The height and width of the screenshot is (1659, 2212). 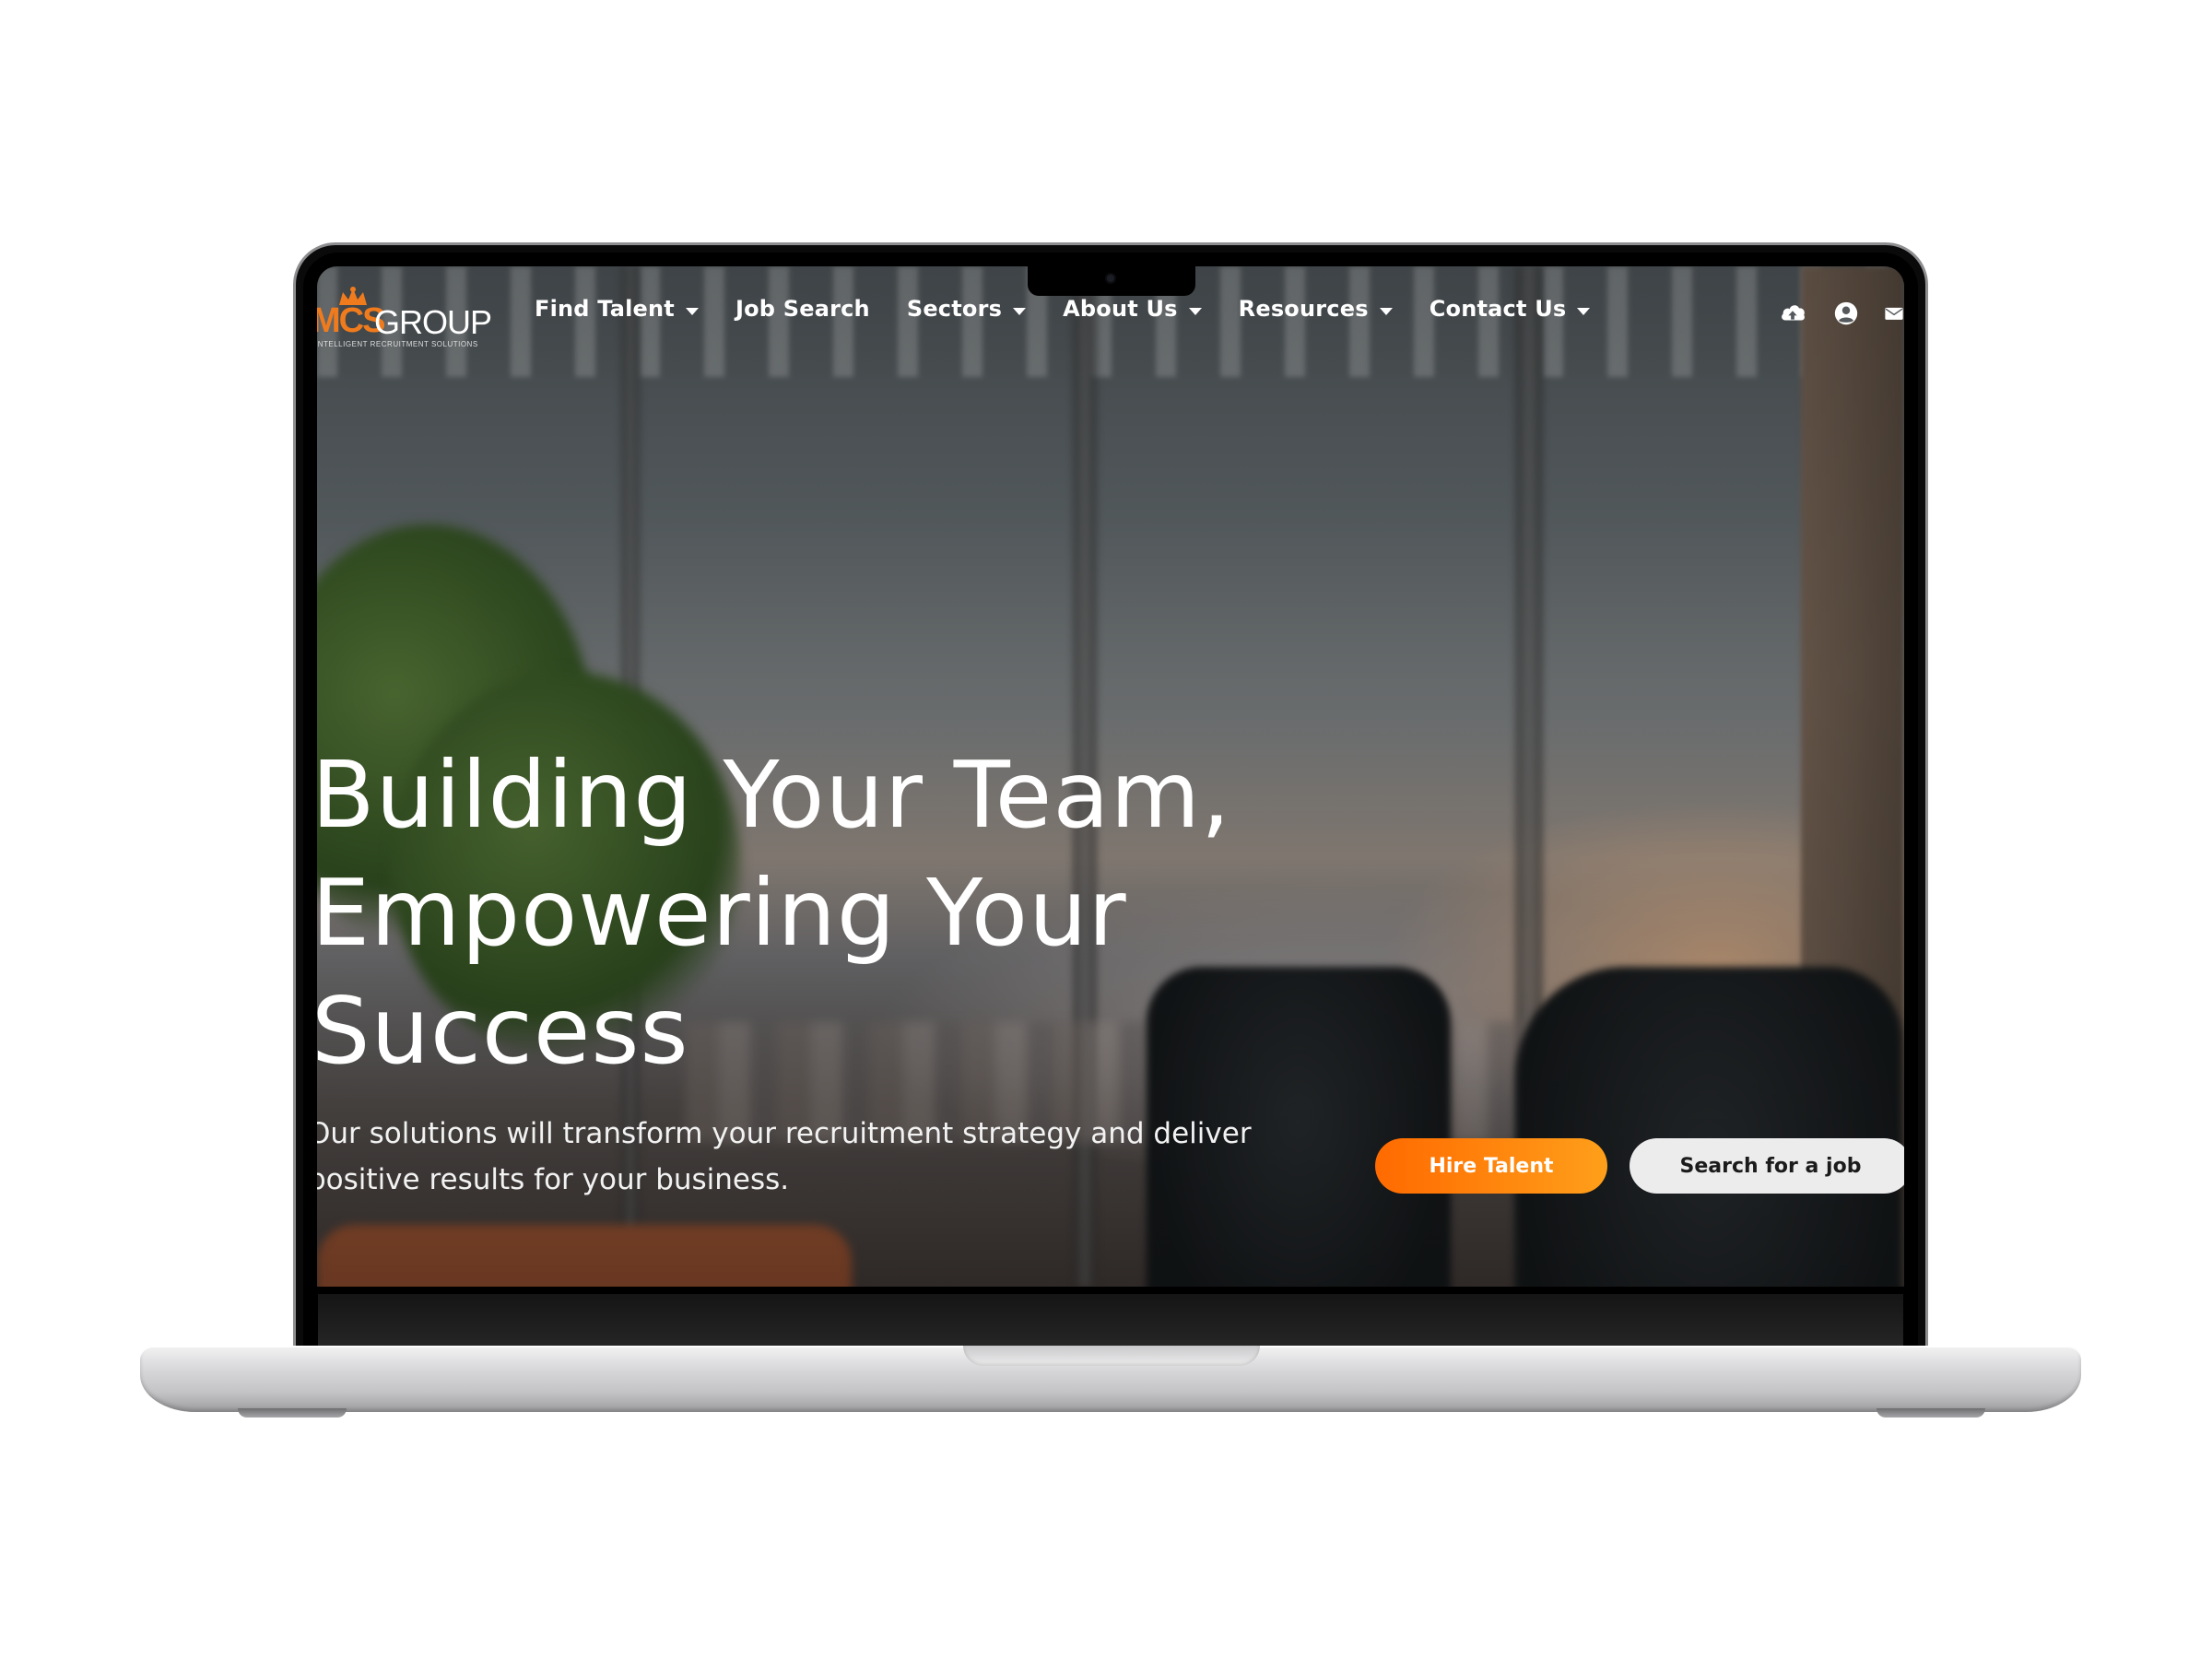 I want to click on menu-label: Job Search, so click(x=802, y=309).